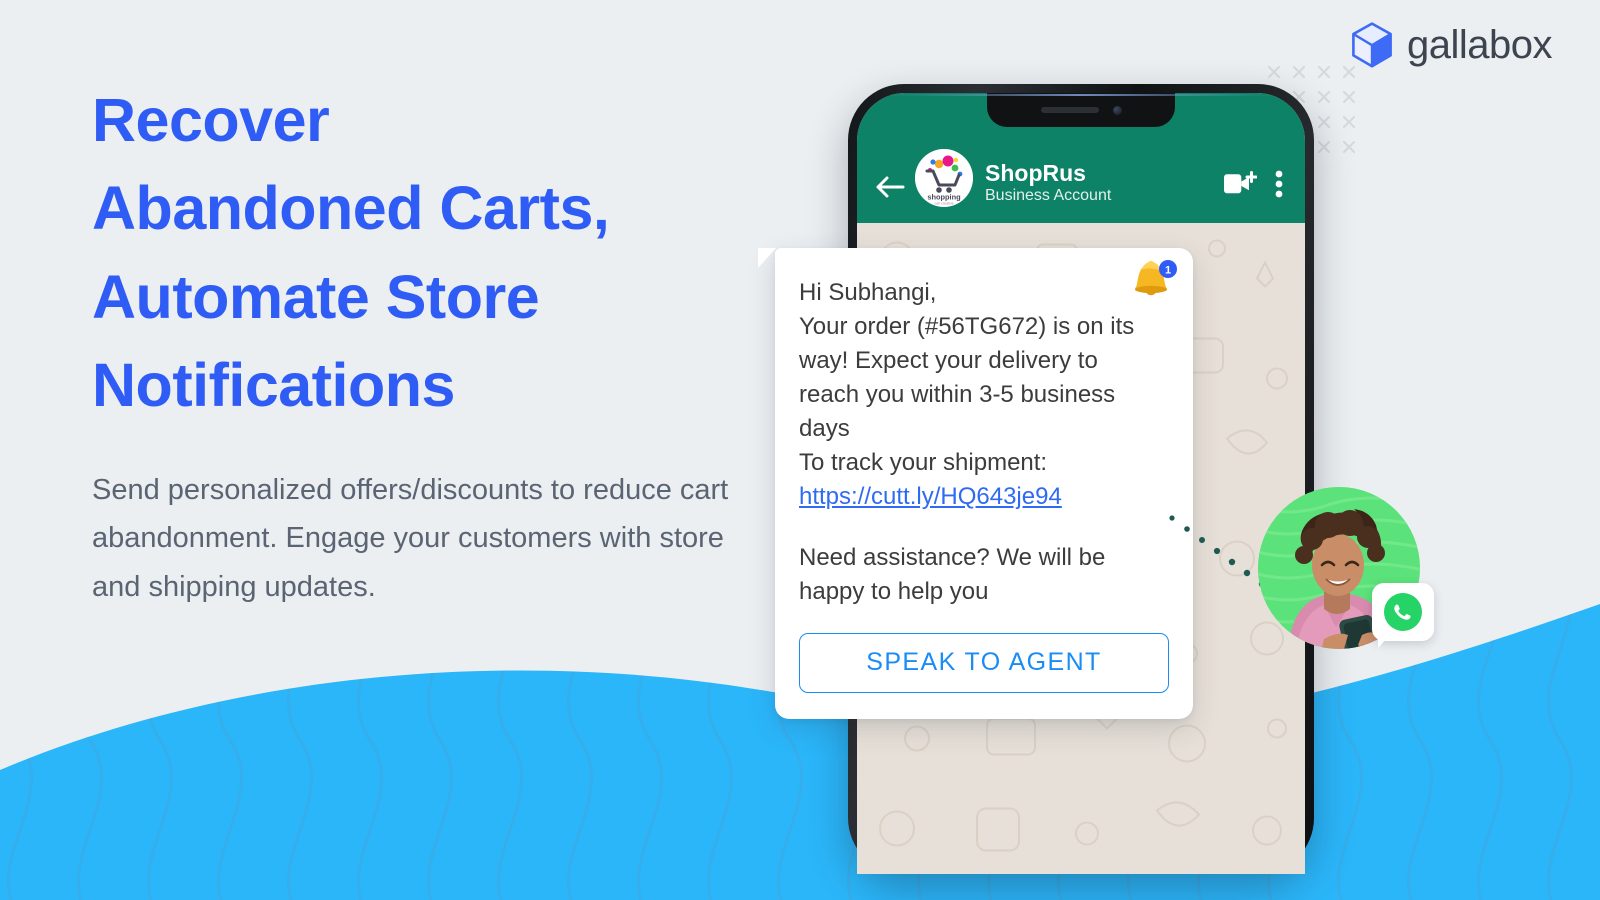 This screenshot has height=900, width=1600. I want to click on chat-header-actions, so click(1252, 184).